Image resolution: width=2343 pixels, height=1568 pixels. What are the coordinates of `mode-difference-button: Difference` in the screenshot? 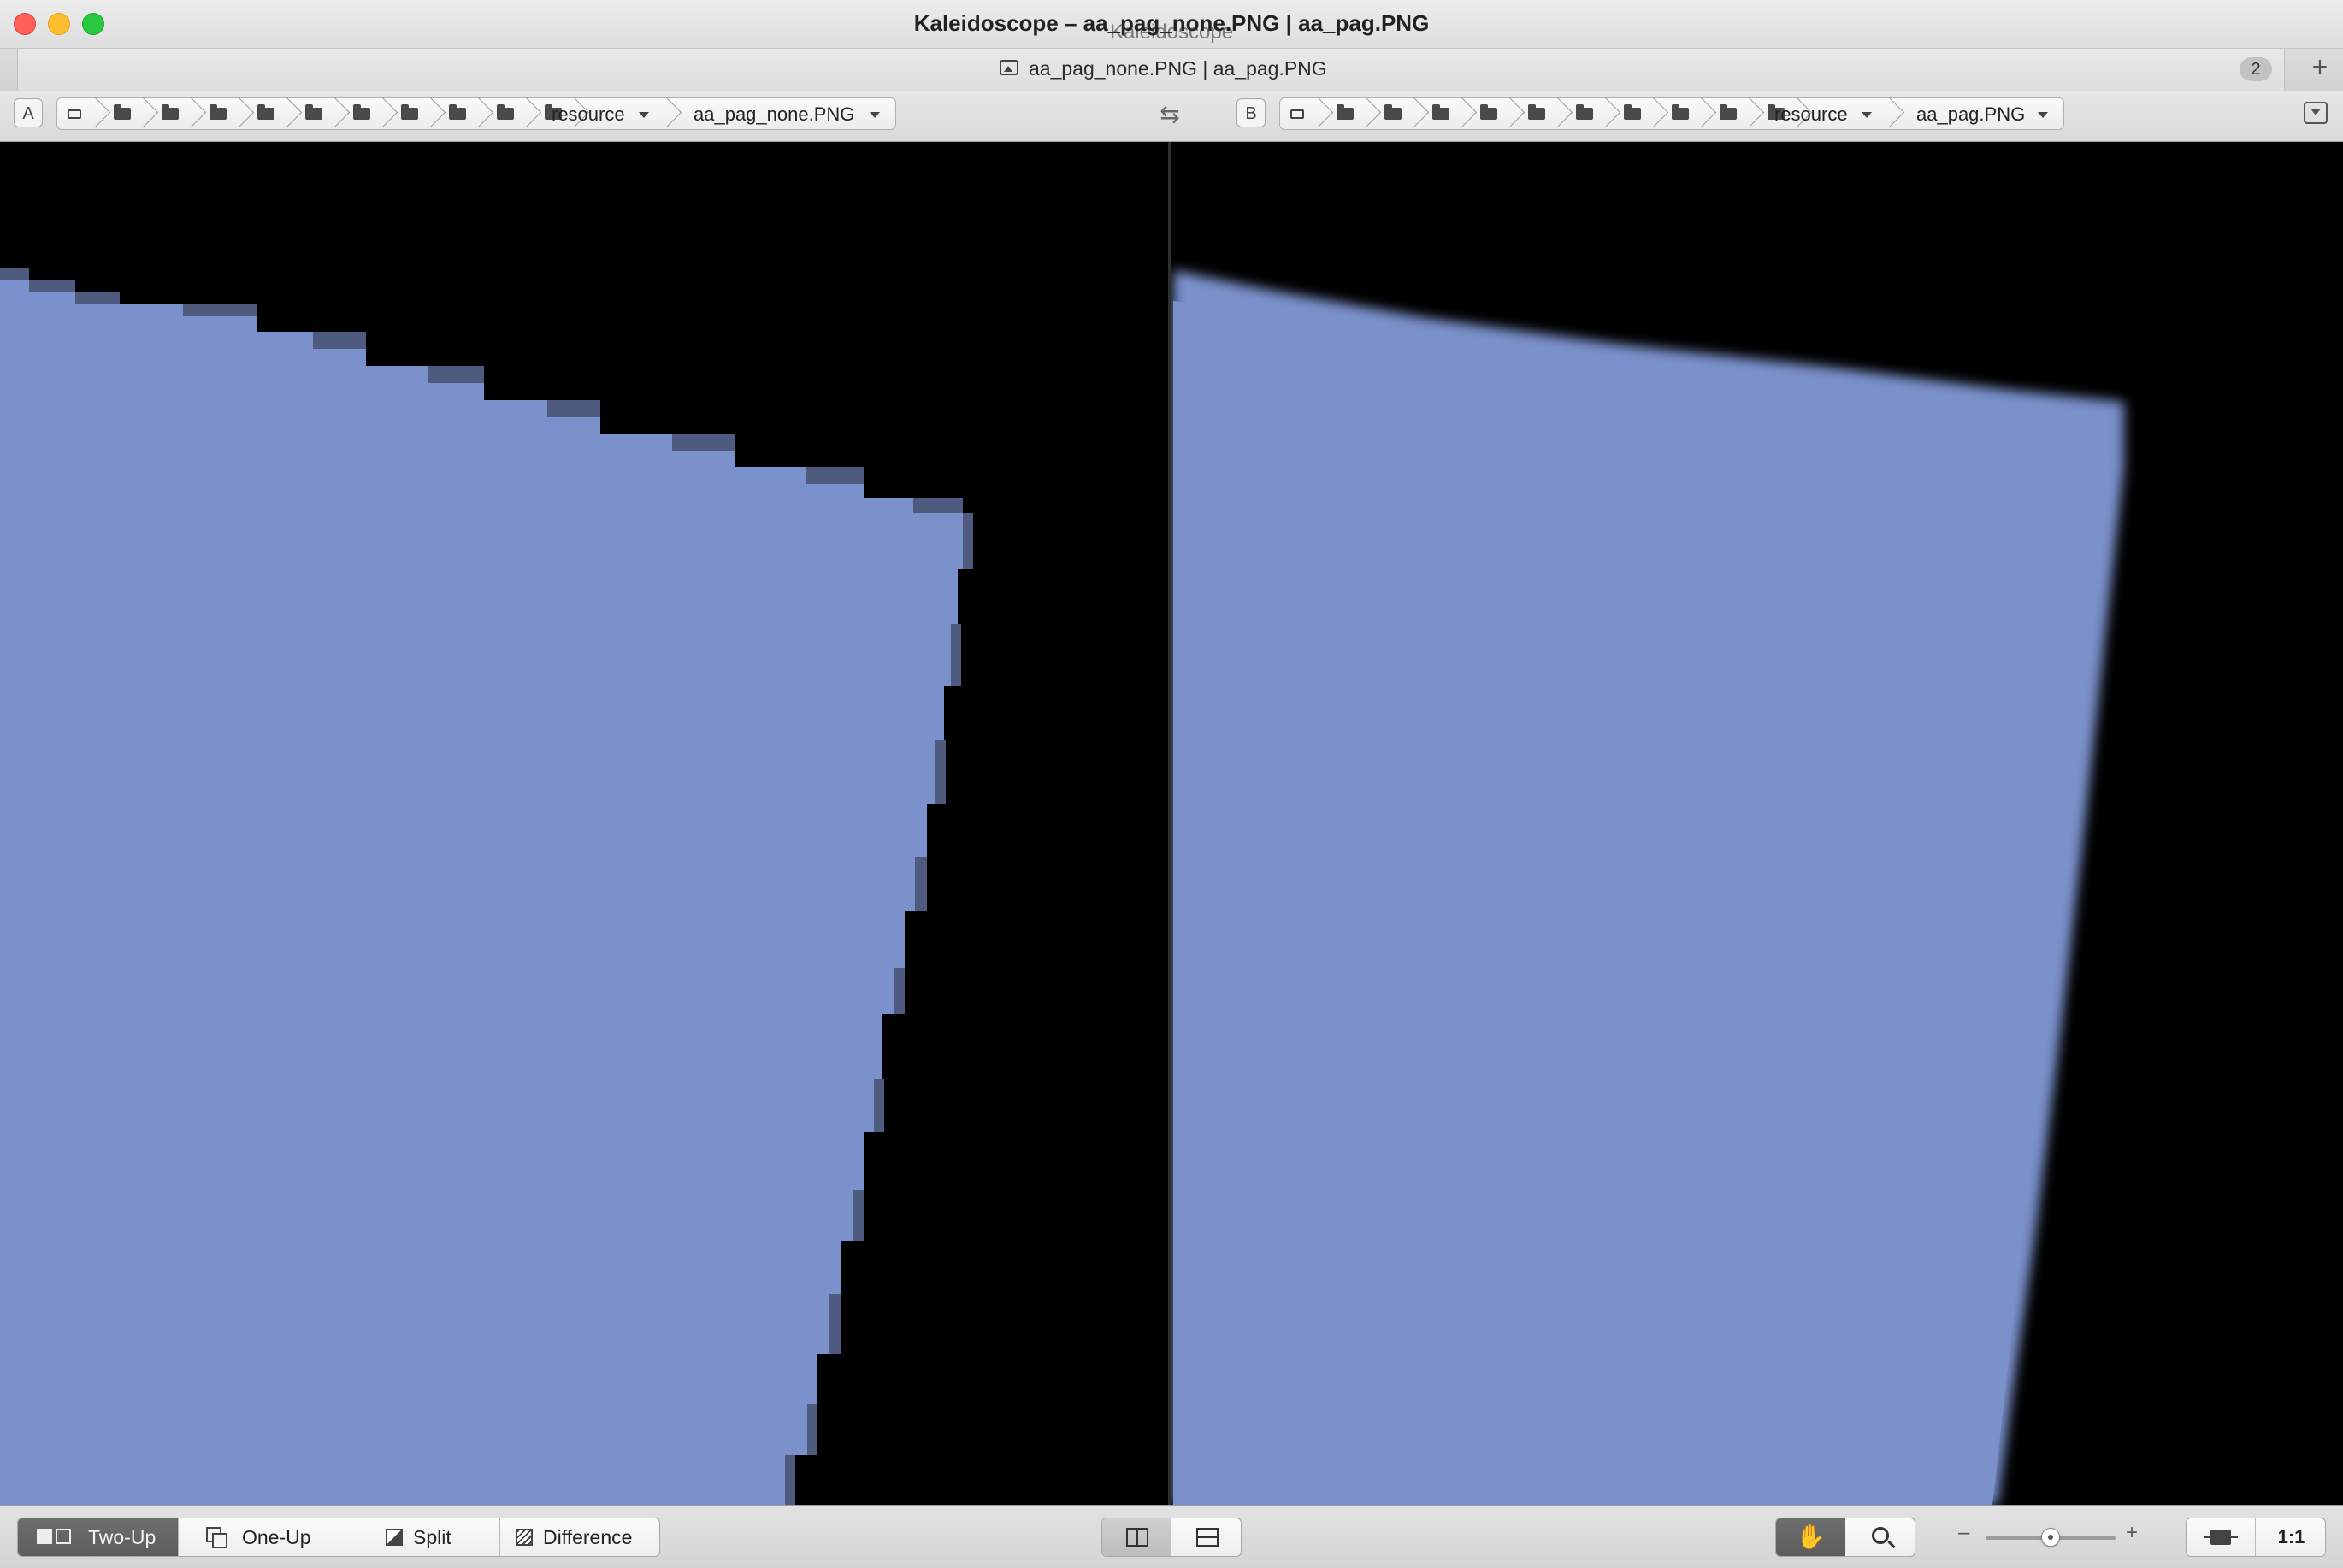 It's located at (579, 1537).